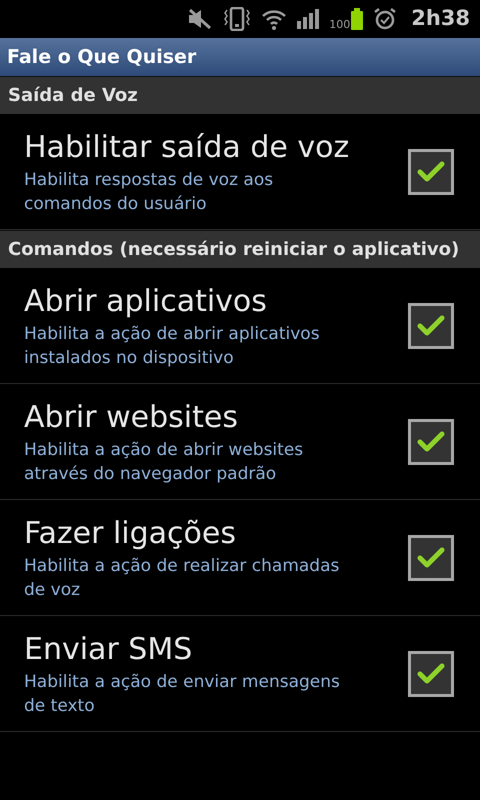 This screenshot has height=800, width=480. I want to click on vibrate-icon, so click(237, 19).